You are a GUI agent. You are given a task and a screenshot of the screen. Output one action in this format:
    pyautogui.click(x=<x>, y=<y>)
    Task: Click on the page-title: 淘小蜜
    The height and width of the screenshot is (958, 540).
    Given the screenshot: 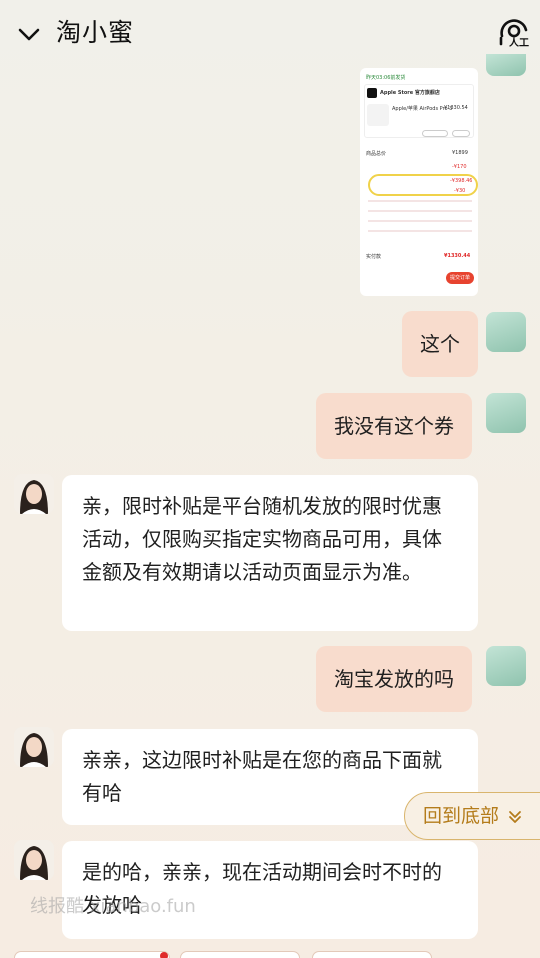 What is the action you would take?
    pyautogui.click(x=95, y=32)
    